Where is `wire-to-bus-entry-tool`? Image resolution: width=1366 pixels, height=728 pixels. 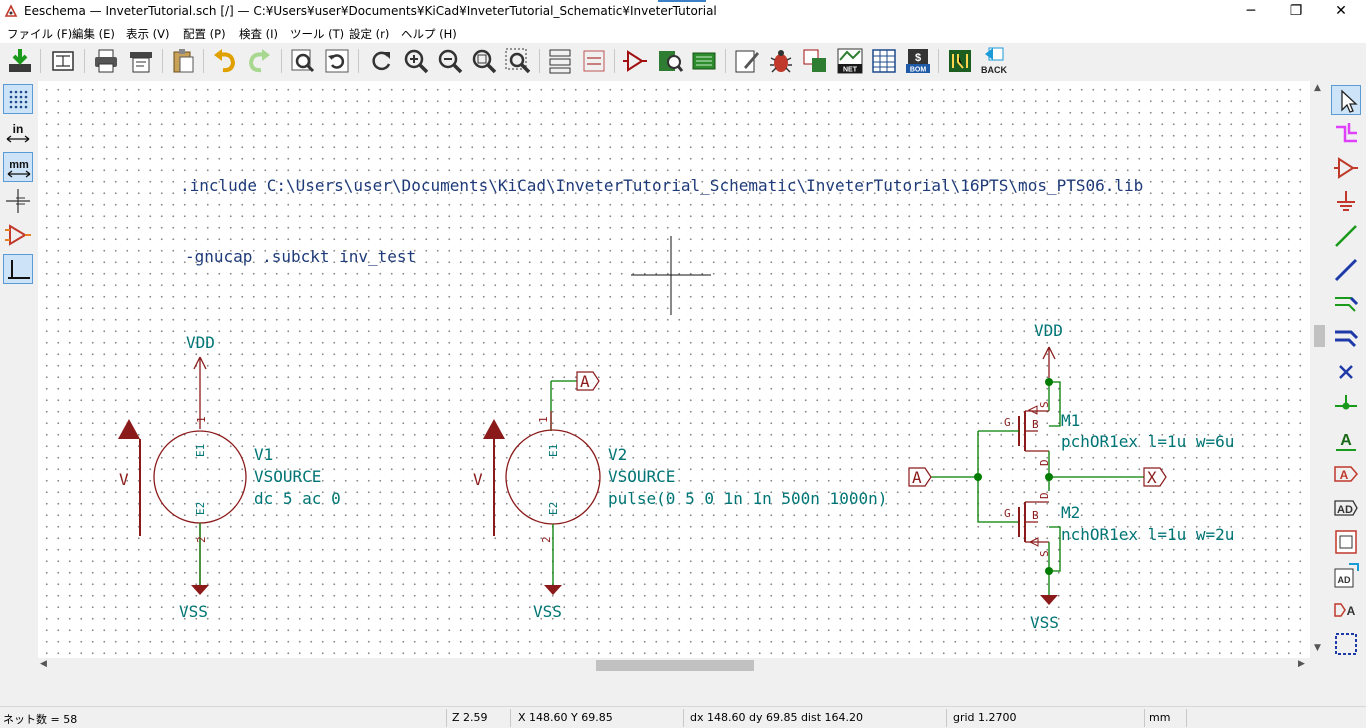 wire-to-bus-entry-tool is located at coordinates (1346, 304).